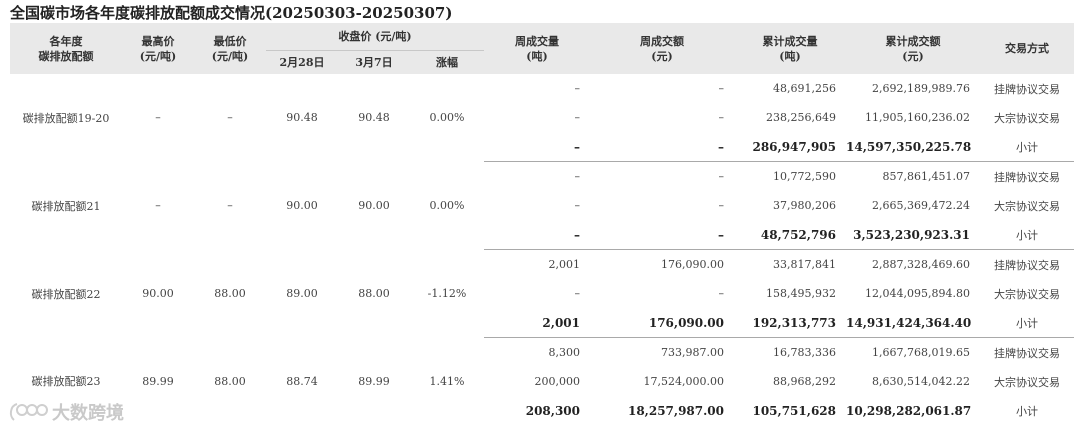 Image resolution: width=1080 pixels, height=431 pixels. Describe the element at coordinates (374, 118) in the screenshot. I see `cell-mar7: 90.48` at that location.